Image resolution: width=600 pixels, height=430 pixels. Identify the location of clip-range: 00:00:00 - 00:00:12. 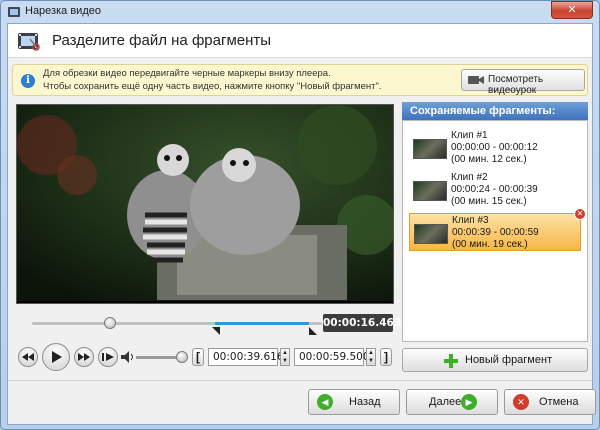
(494, 147).